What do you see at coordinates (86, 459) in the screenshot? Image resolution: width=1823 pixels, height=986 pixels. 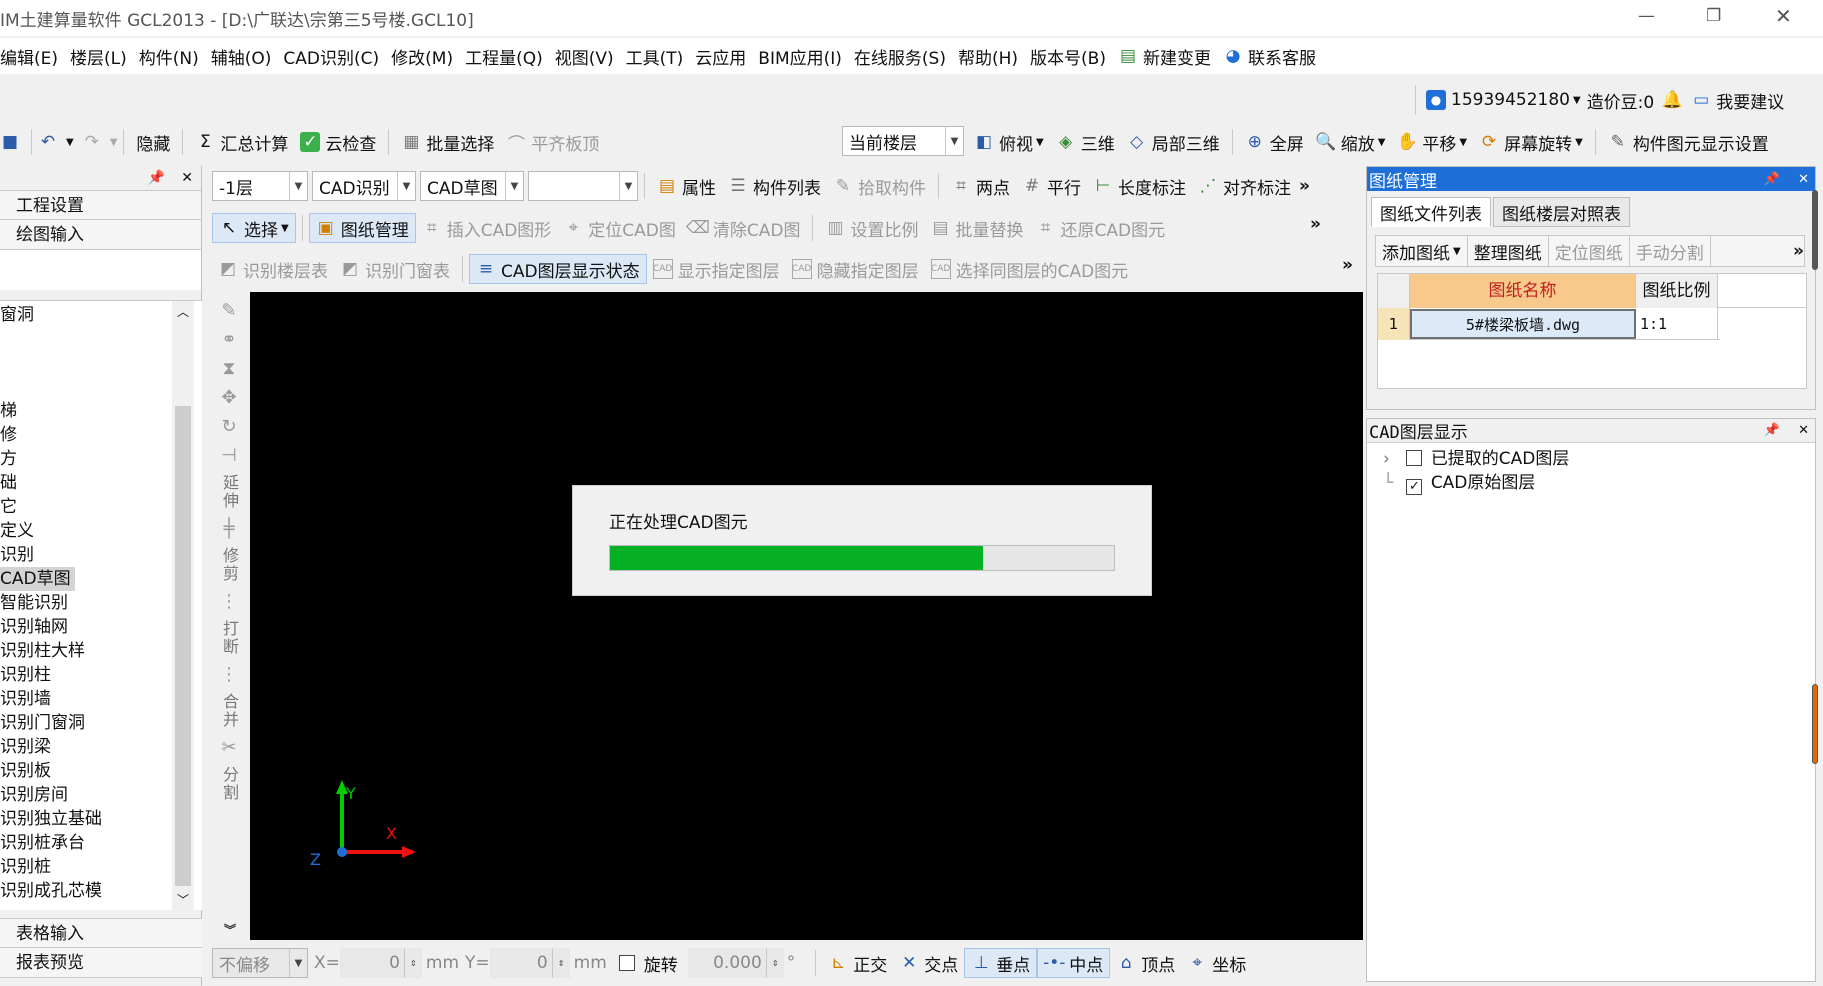 I see `tree-item: 方` at bounding box center [86, 459].